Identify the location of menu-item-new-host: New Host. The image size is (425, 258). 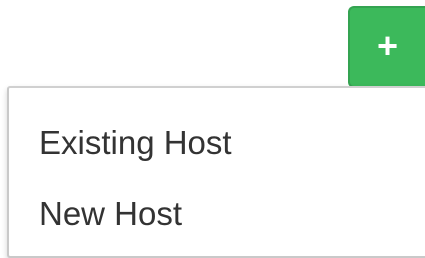
(110, 213).